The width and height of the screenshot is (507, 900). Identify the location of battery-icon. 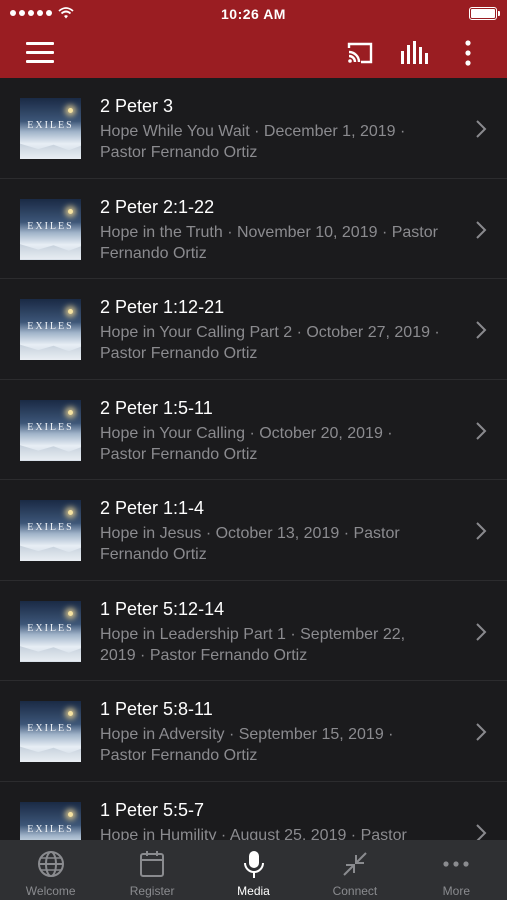
(484, 13).